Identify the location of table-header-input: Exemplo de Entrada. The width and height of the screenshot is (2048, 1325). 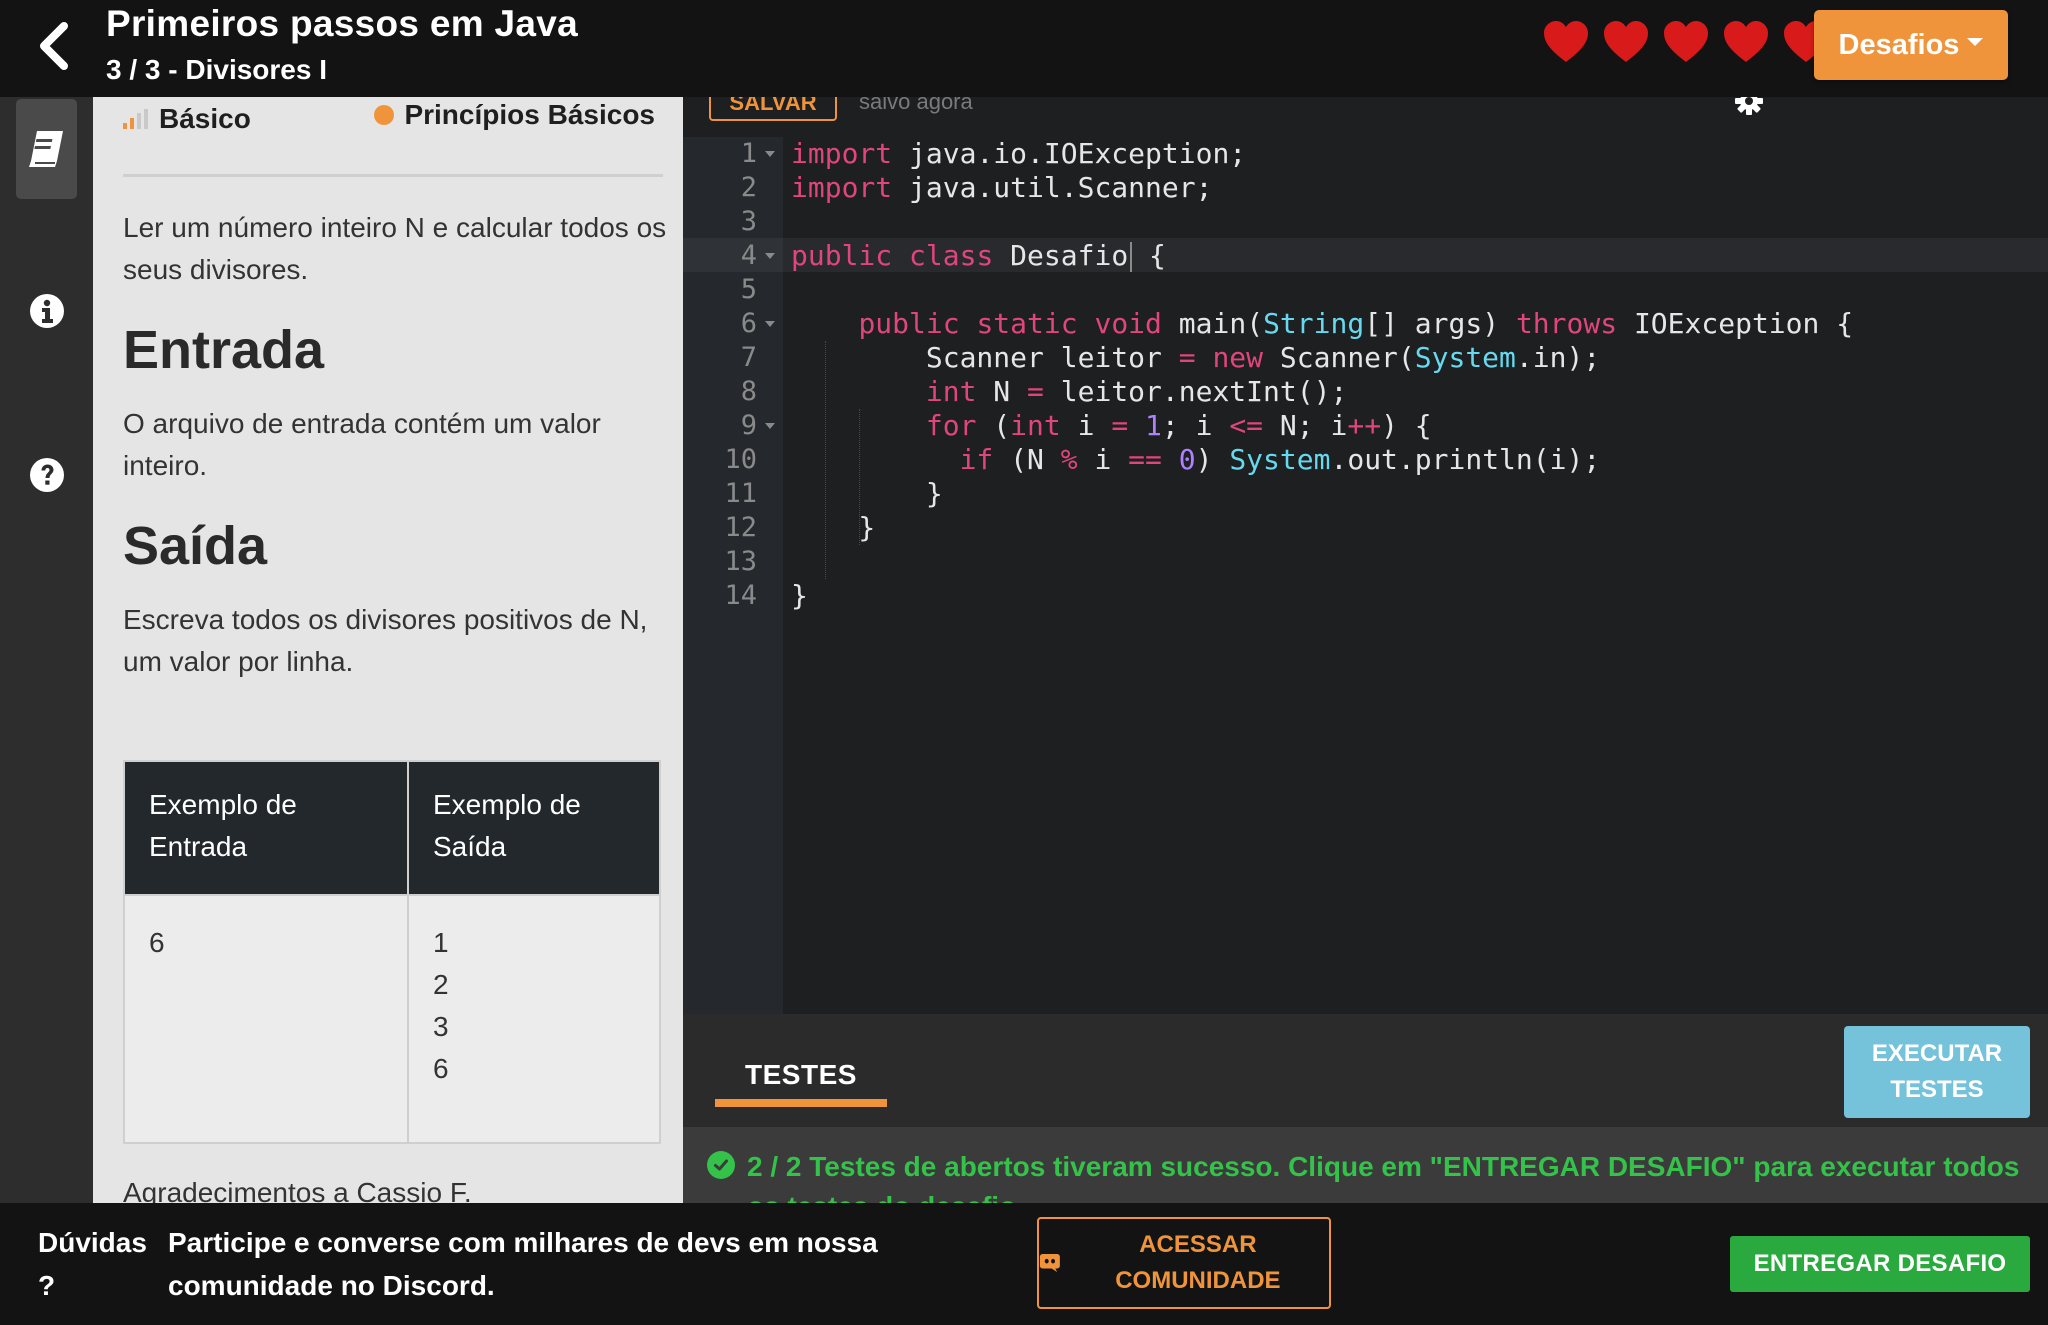
(266, 828).